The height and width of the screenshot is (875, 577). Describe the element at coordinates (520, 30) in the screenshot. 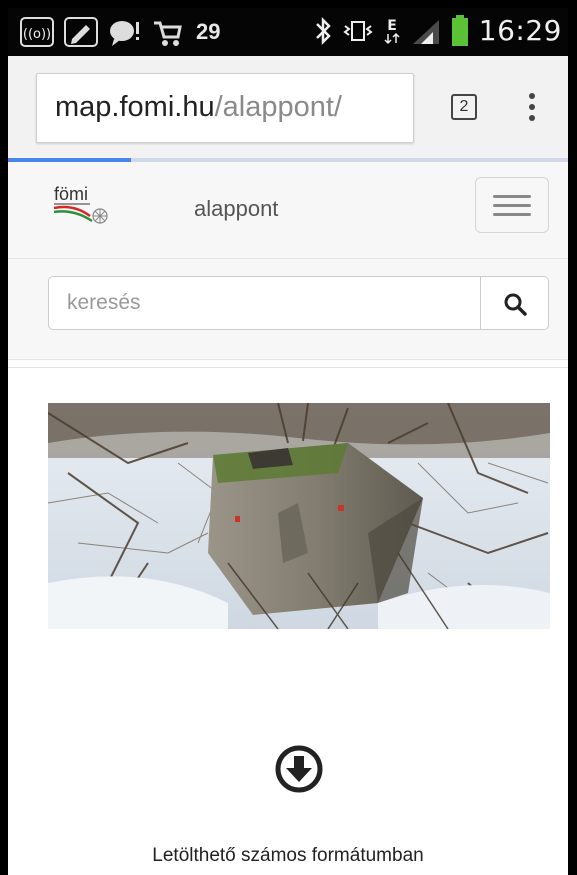

I see `clock: 16:29` at that location.